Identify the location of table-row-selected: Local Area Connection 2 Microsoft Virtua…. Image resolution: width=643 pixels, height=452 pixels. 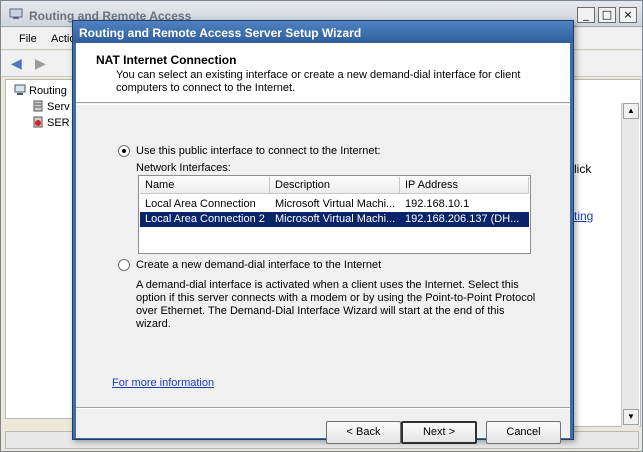
(334, 219).